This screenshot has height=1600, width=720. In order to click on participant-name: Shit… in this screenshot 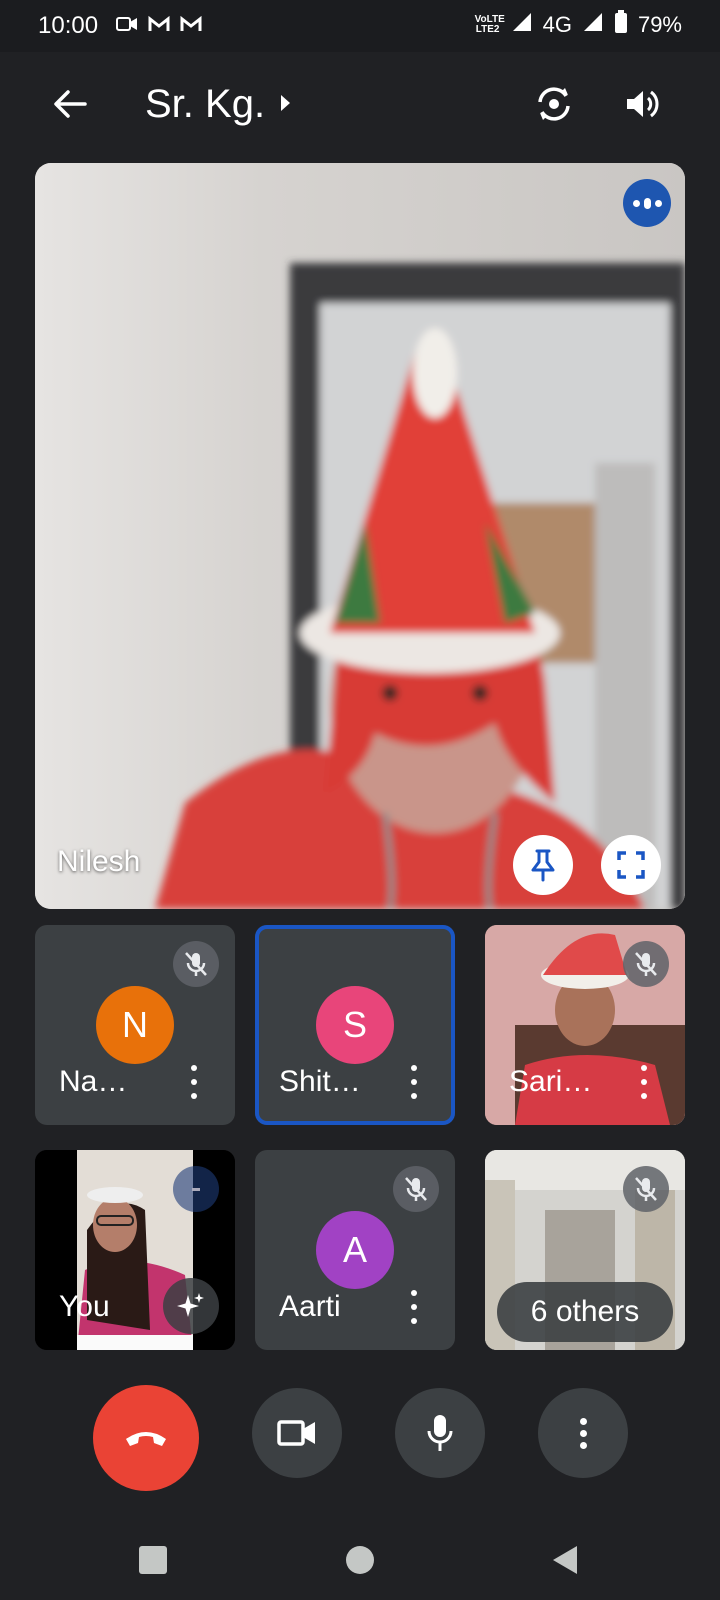, I will do `click(320, 1081)`.